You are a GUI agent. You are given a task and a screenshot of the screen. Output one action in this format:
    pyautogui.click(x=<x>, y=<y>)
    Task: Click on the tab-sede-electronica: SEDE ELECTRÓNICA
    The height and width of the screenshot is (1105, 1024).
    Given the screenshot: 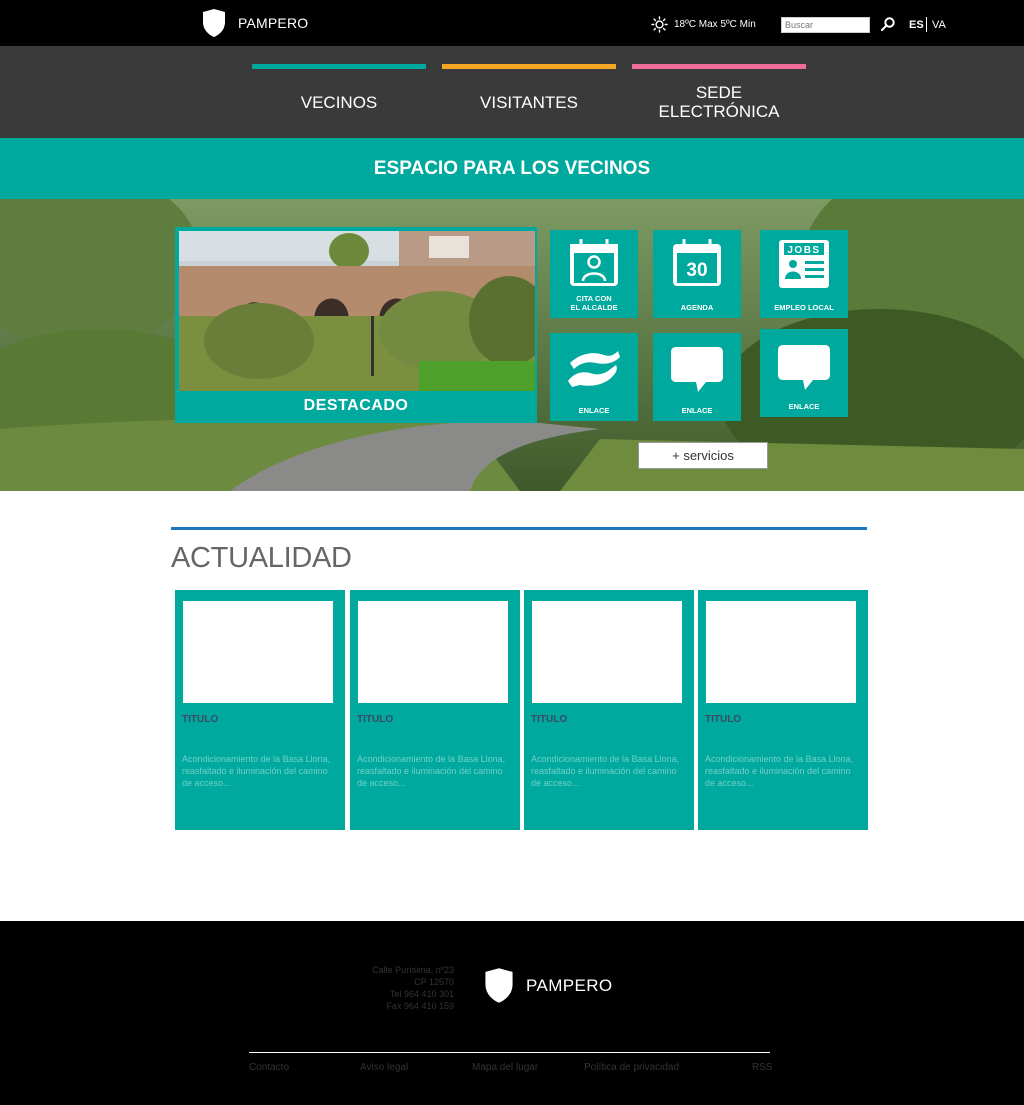 What is the action you would take?
    pyautogui.click(x=719, y=99)
    